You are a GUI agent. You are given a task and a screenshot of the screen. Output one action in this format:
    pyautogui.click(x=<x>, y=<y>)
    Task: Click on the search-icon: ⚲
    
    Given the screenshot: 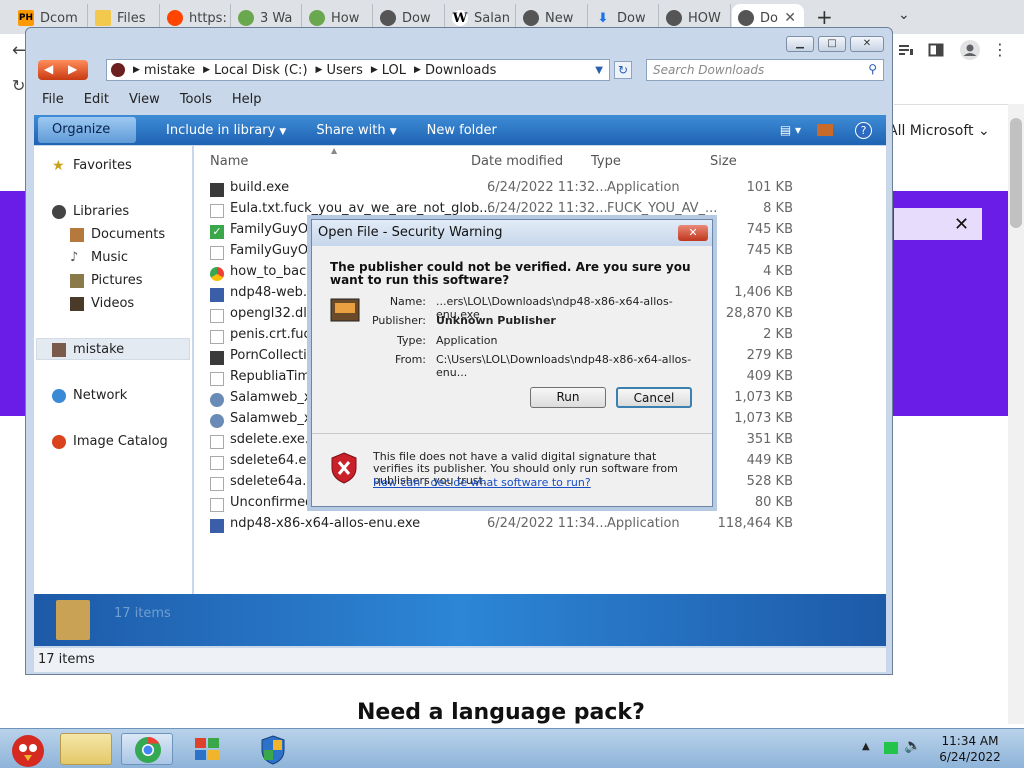 What is the action you would take?
    pyautogui.click(x=872, y=69)
    